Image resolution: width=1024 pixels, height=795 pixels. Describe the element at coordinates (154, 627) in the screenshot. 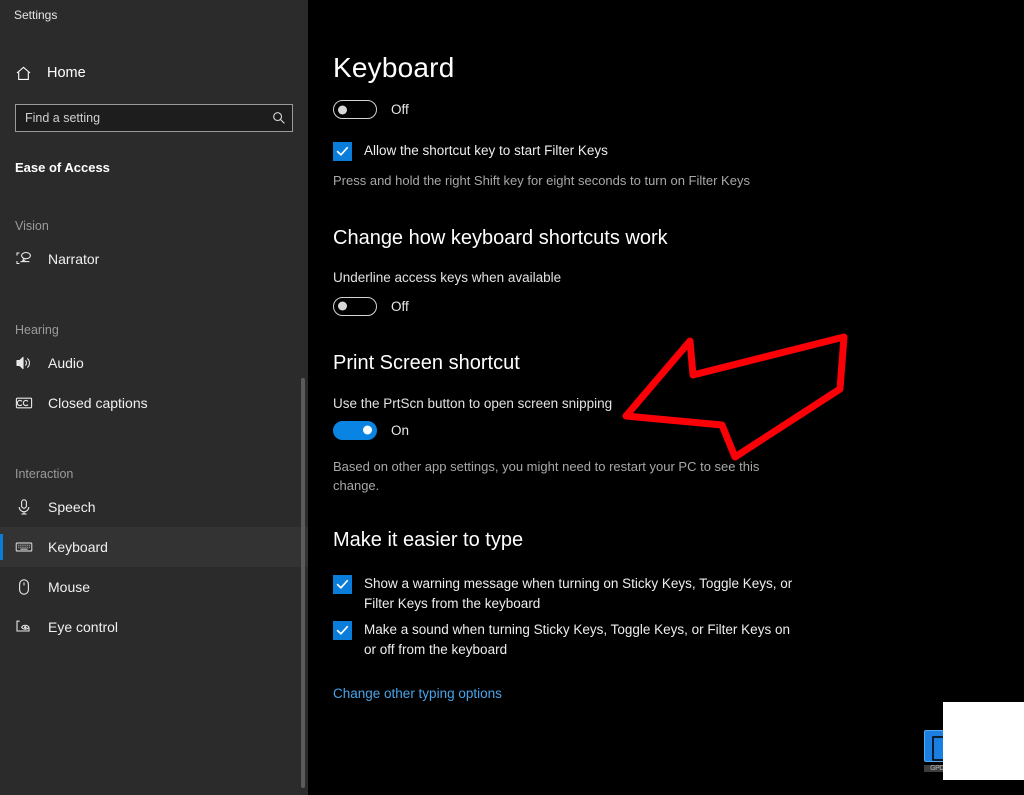

I see `sidebar-item-eye-control: Eye control` at that location.